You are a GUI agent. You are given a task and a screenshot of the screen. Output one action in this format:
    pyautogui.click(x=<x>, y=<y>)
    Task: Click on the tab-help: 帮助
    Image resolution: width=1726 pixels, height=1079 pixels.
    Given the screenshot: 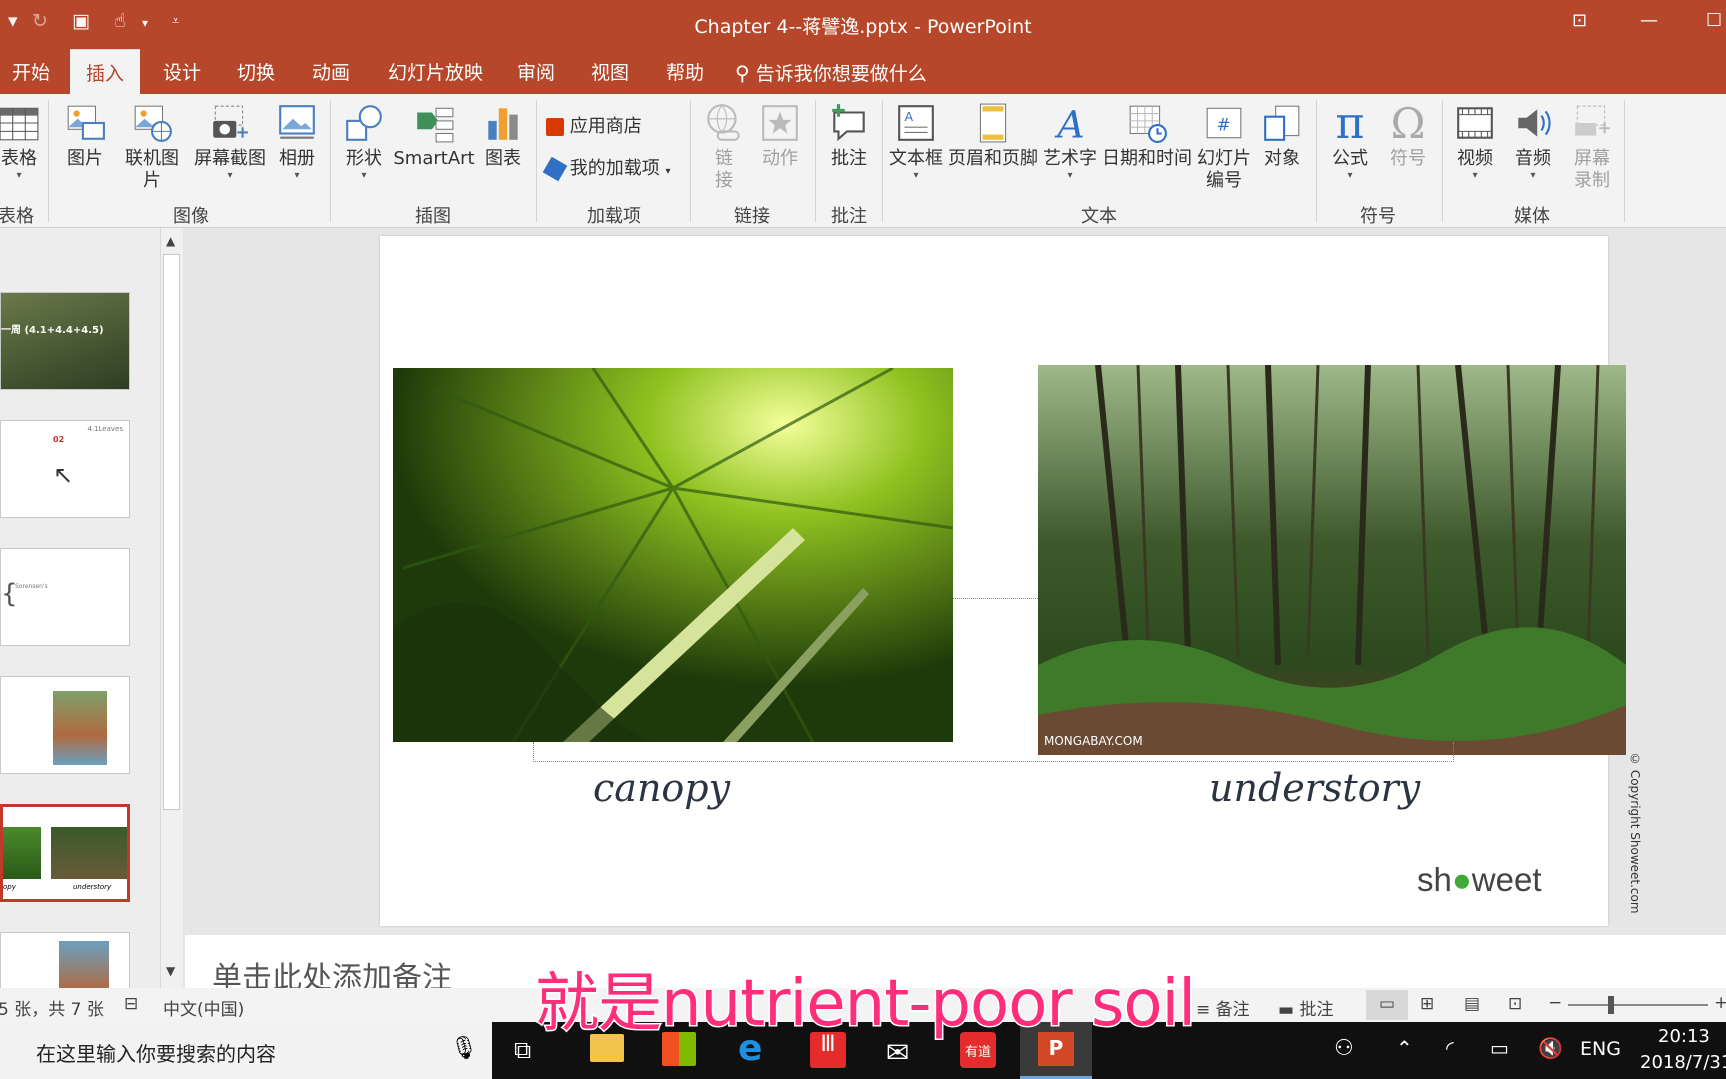 What is the action you would take?
    pyautogui.click(x=685, y=71)
    